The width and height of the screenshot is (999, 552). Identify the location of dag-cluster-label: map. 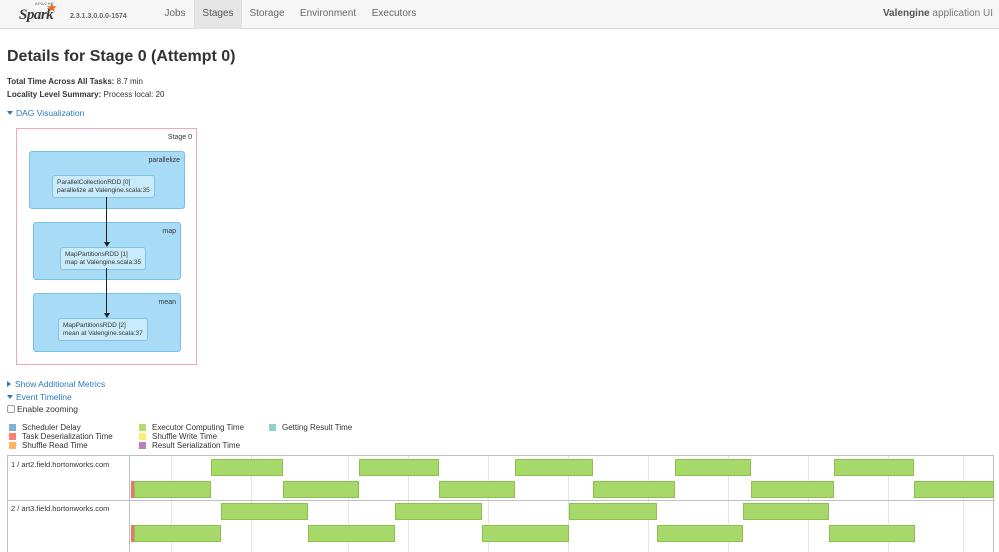
(169, 231).